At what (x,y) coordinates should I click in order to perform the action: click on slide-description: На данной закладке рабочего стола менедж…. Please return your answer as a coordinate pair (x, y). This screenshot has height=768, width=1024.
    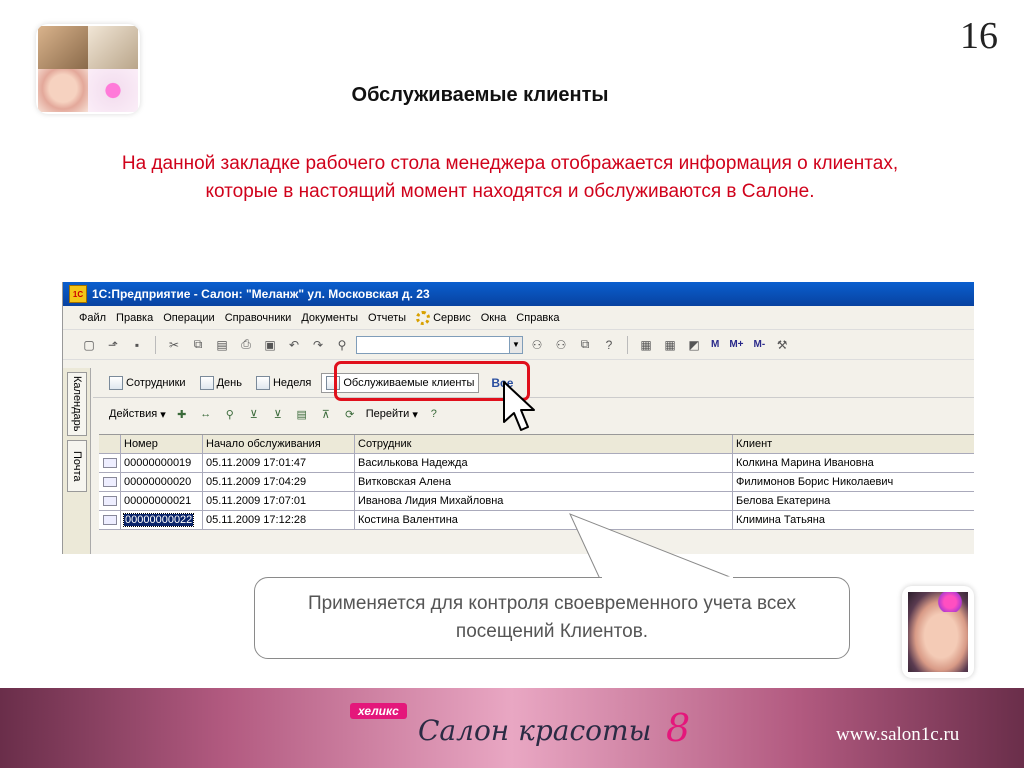
    Looking at the image, I should click on (510, 177).